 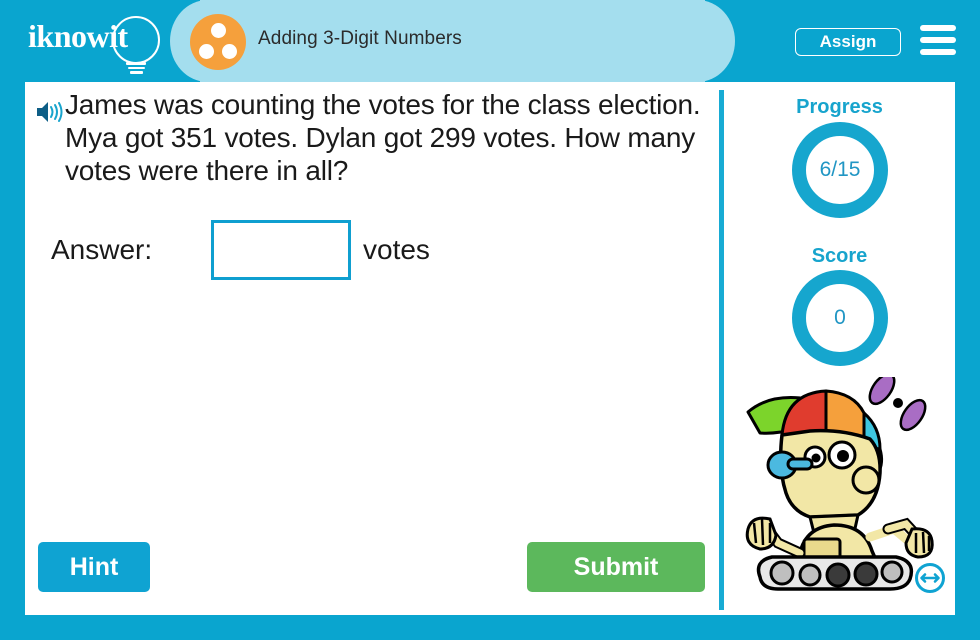 What do you see at coordinates (136, 40) in the screenshot?
I see `lightbulb-icon` at bounding box center [136, 40].